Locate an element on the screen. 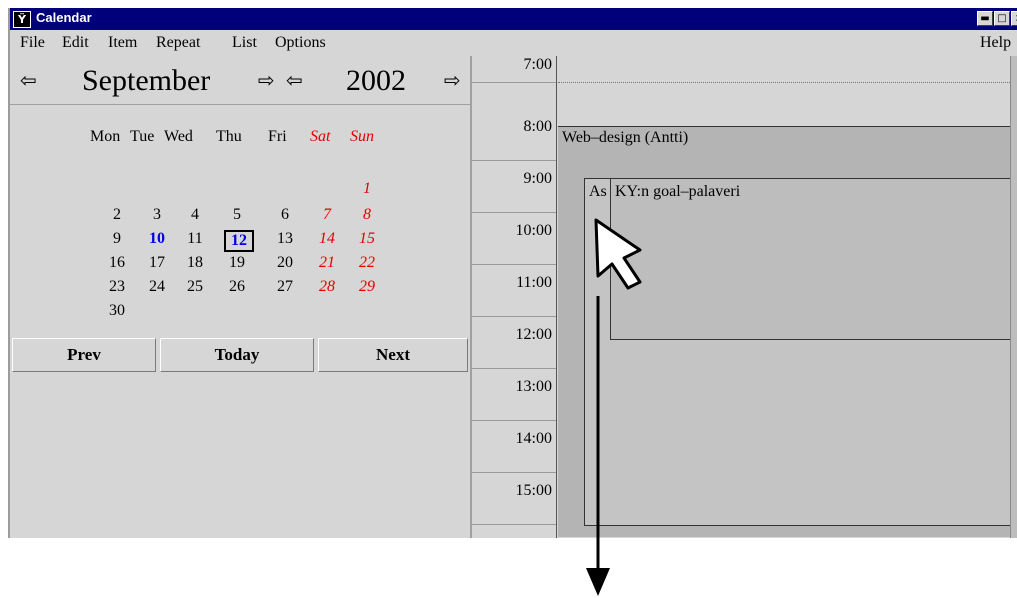 Image resolution: width=1017 pixels, height=598 pixels. event-label: As is located at coordinates (598, 191).